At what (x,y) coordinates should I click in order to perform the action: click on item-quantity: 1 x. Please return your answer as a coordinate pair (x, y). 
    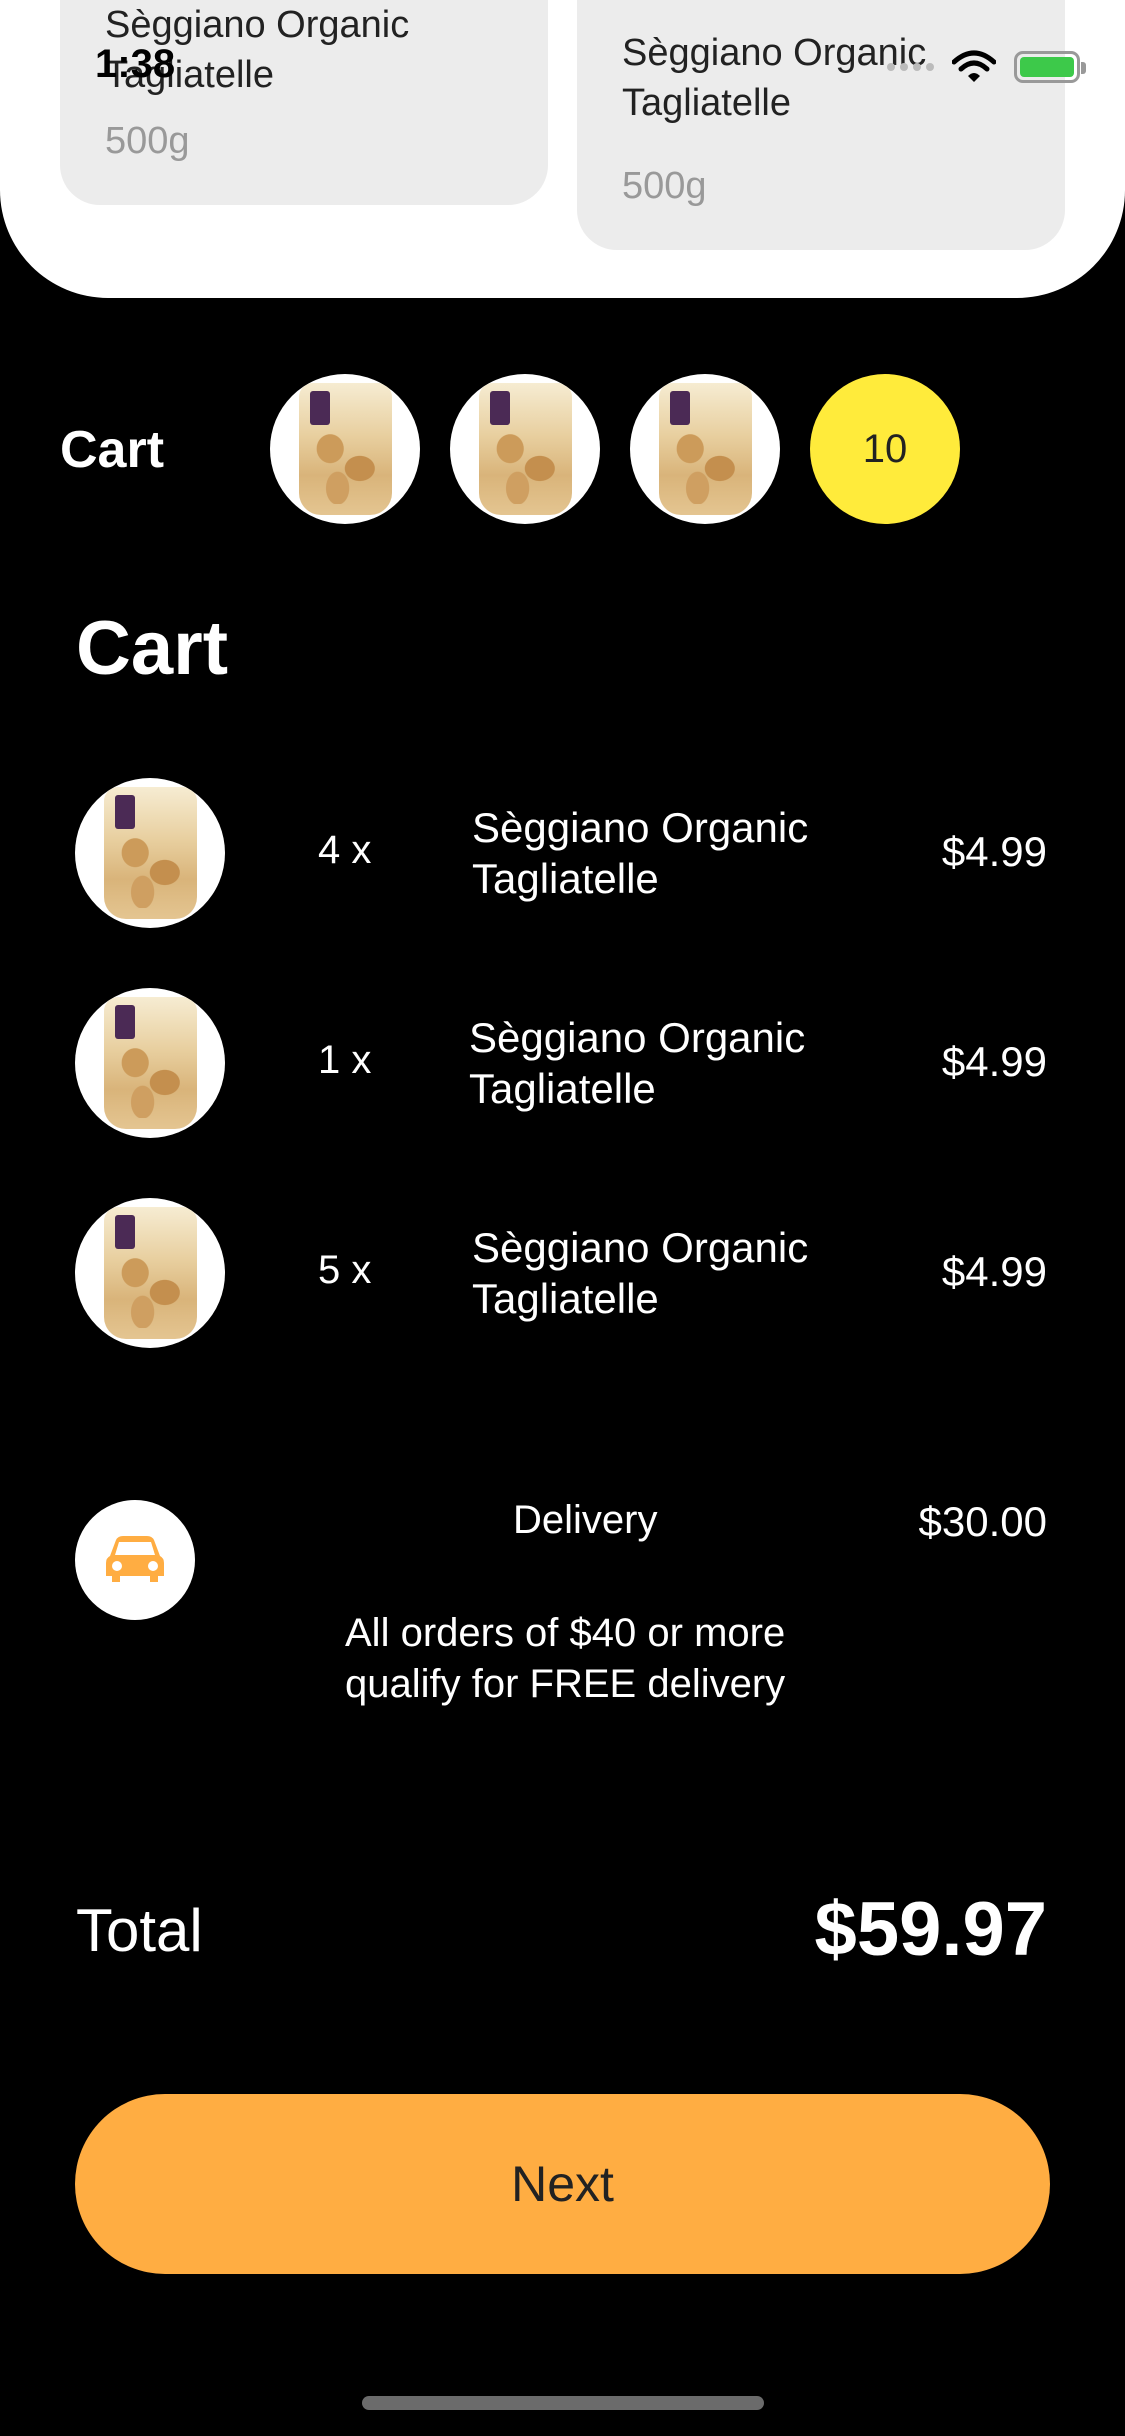
    Looking at the image, I should click on (345, 1060).